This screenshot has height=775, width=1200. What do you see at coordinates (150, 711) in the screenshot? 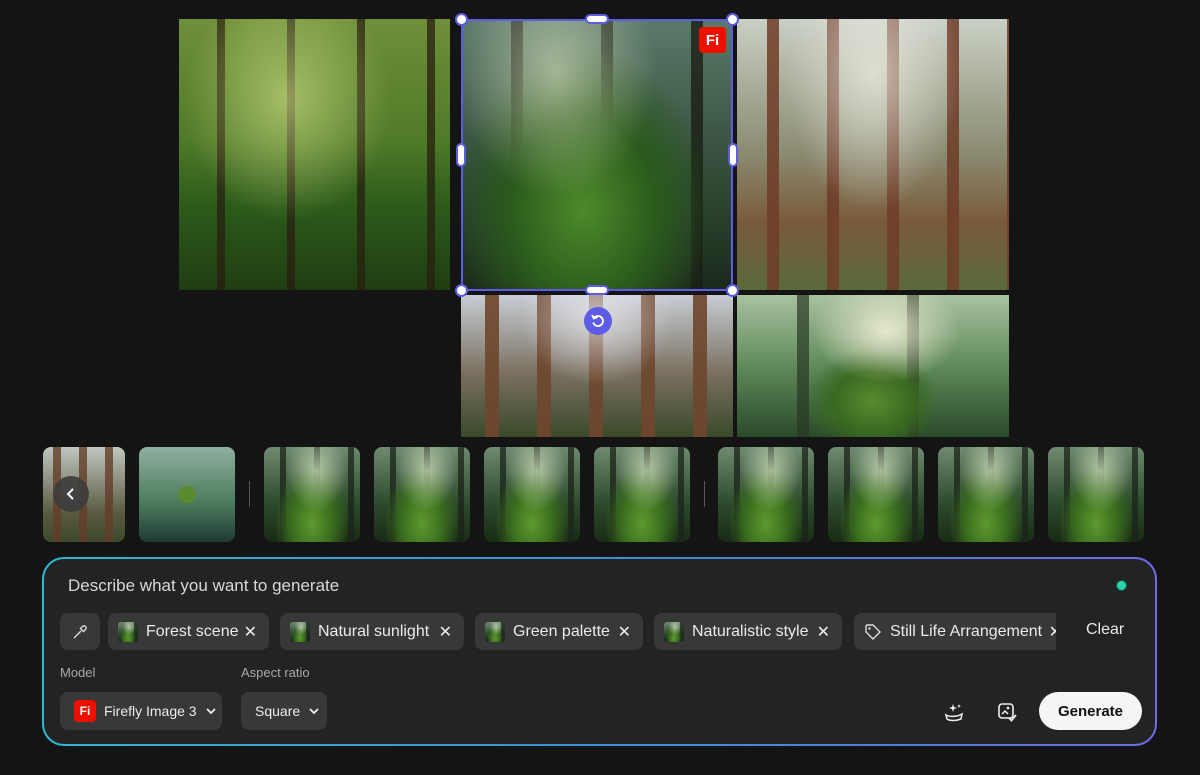
I see `model-value: Firefly Image 3` at bounding box center [150, 711].